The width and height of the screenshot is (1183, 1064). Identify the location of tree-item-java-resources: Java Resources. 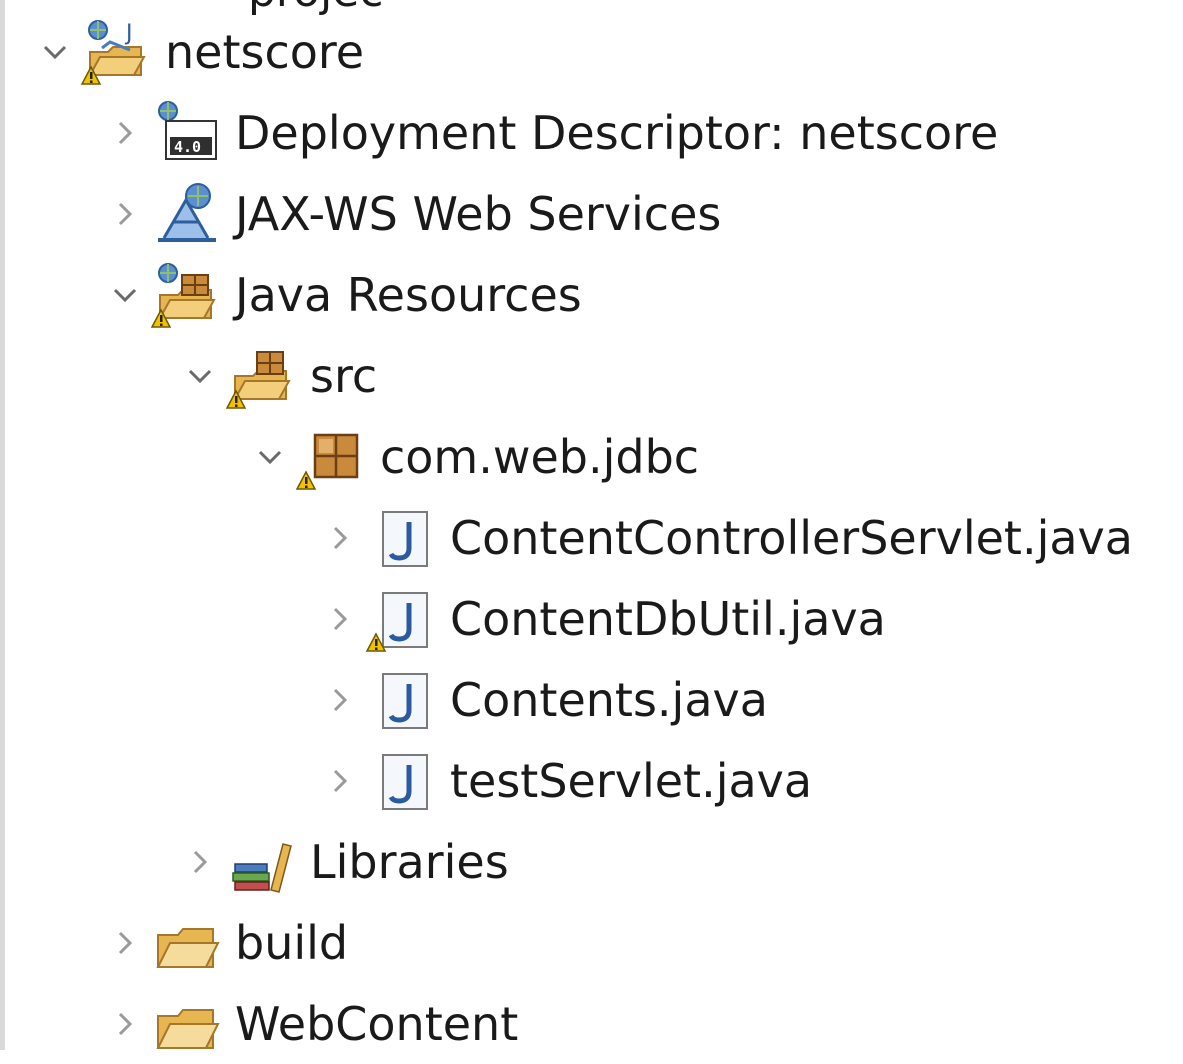
(341, 294).